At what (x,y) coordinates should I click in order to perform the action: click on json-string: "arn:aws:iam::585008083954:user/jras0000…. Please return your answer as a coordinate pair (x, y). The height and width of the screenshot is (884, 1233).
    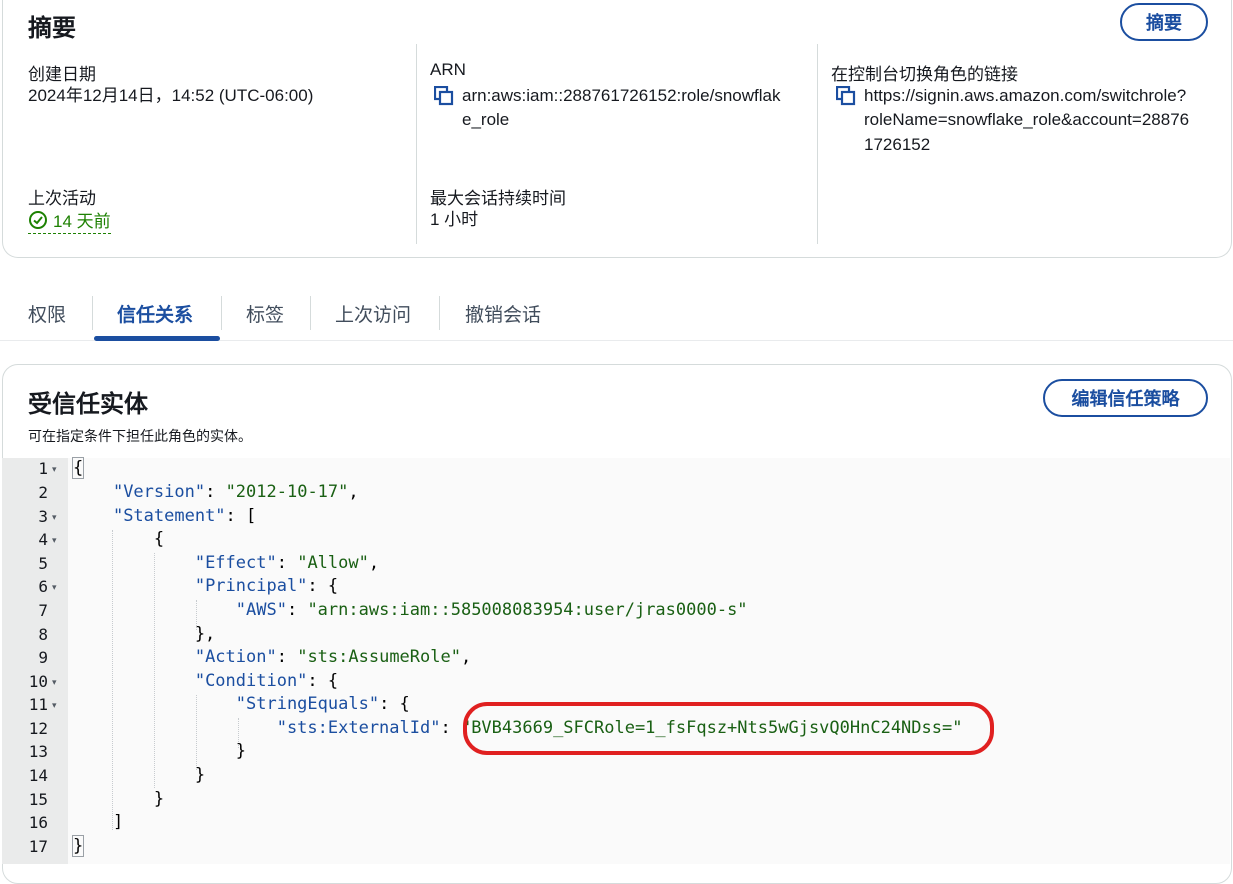
    Looking at the image, I should click on (527, 610).